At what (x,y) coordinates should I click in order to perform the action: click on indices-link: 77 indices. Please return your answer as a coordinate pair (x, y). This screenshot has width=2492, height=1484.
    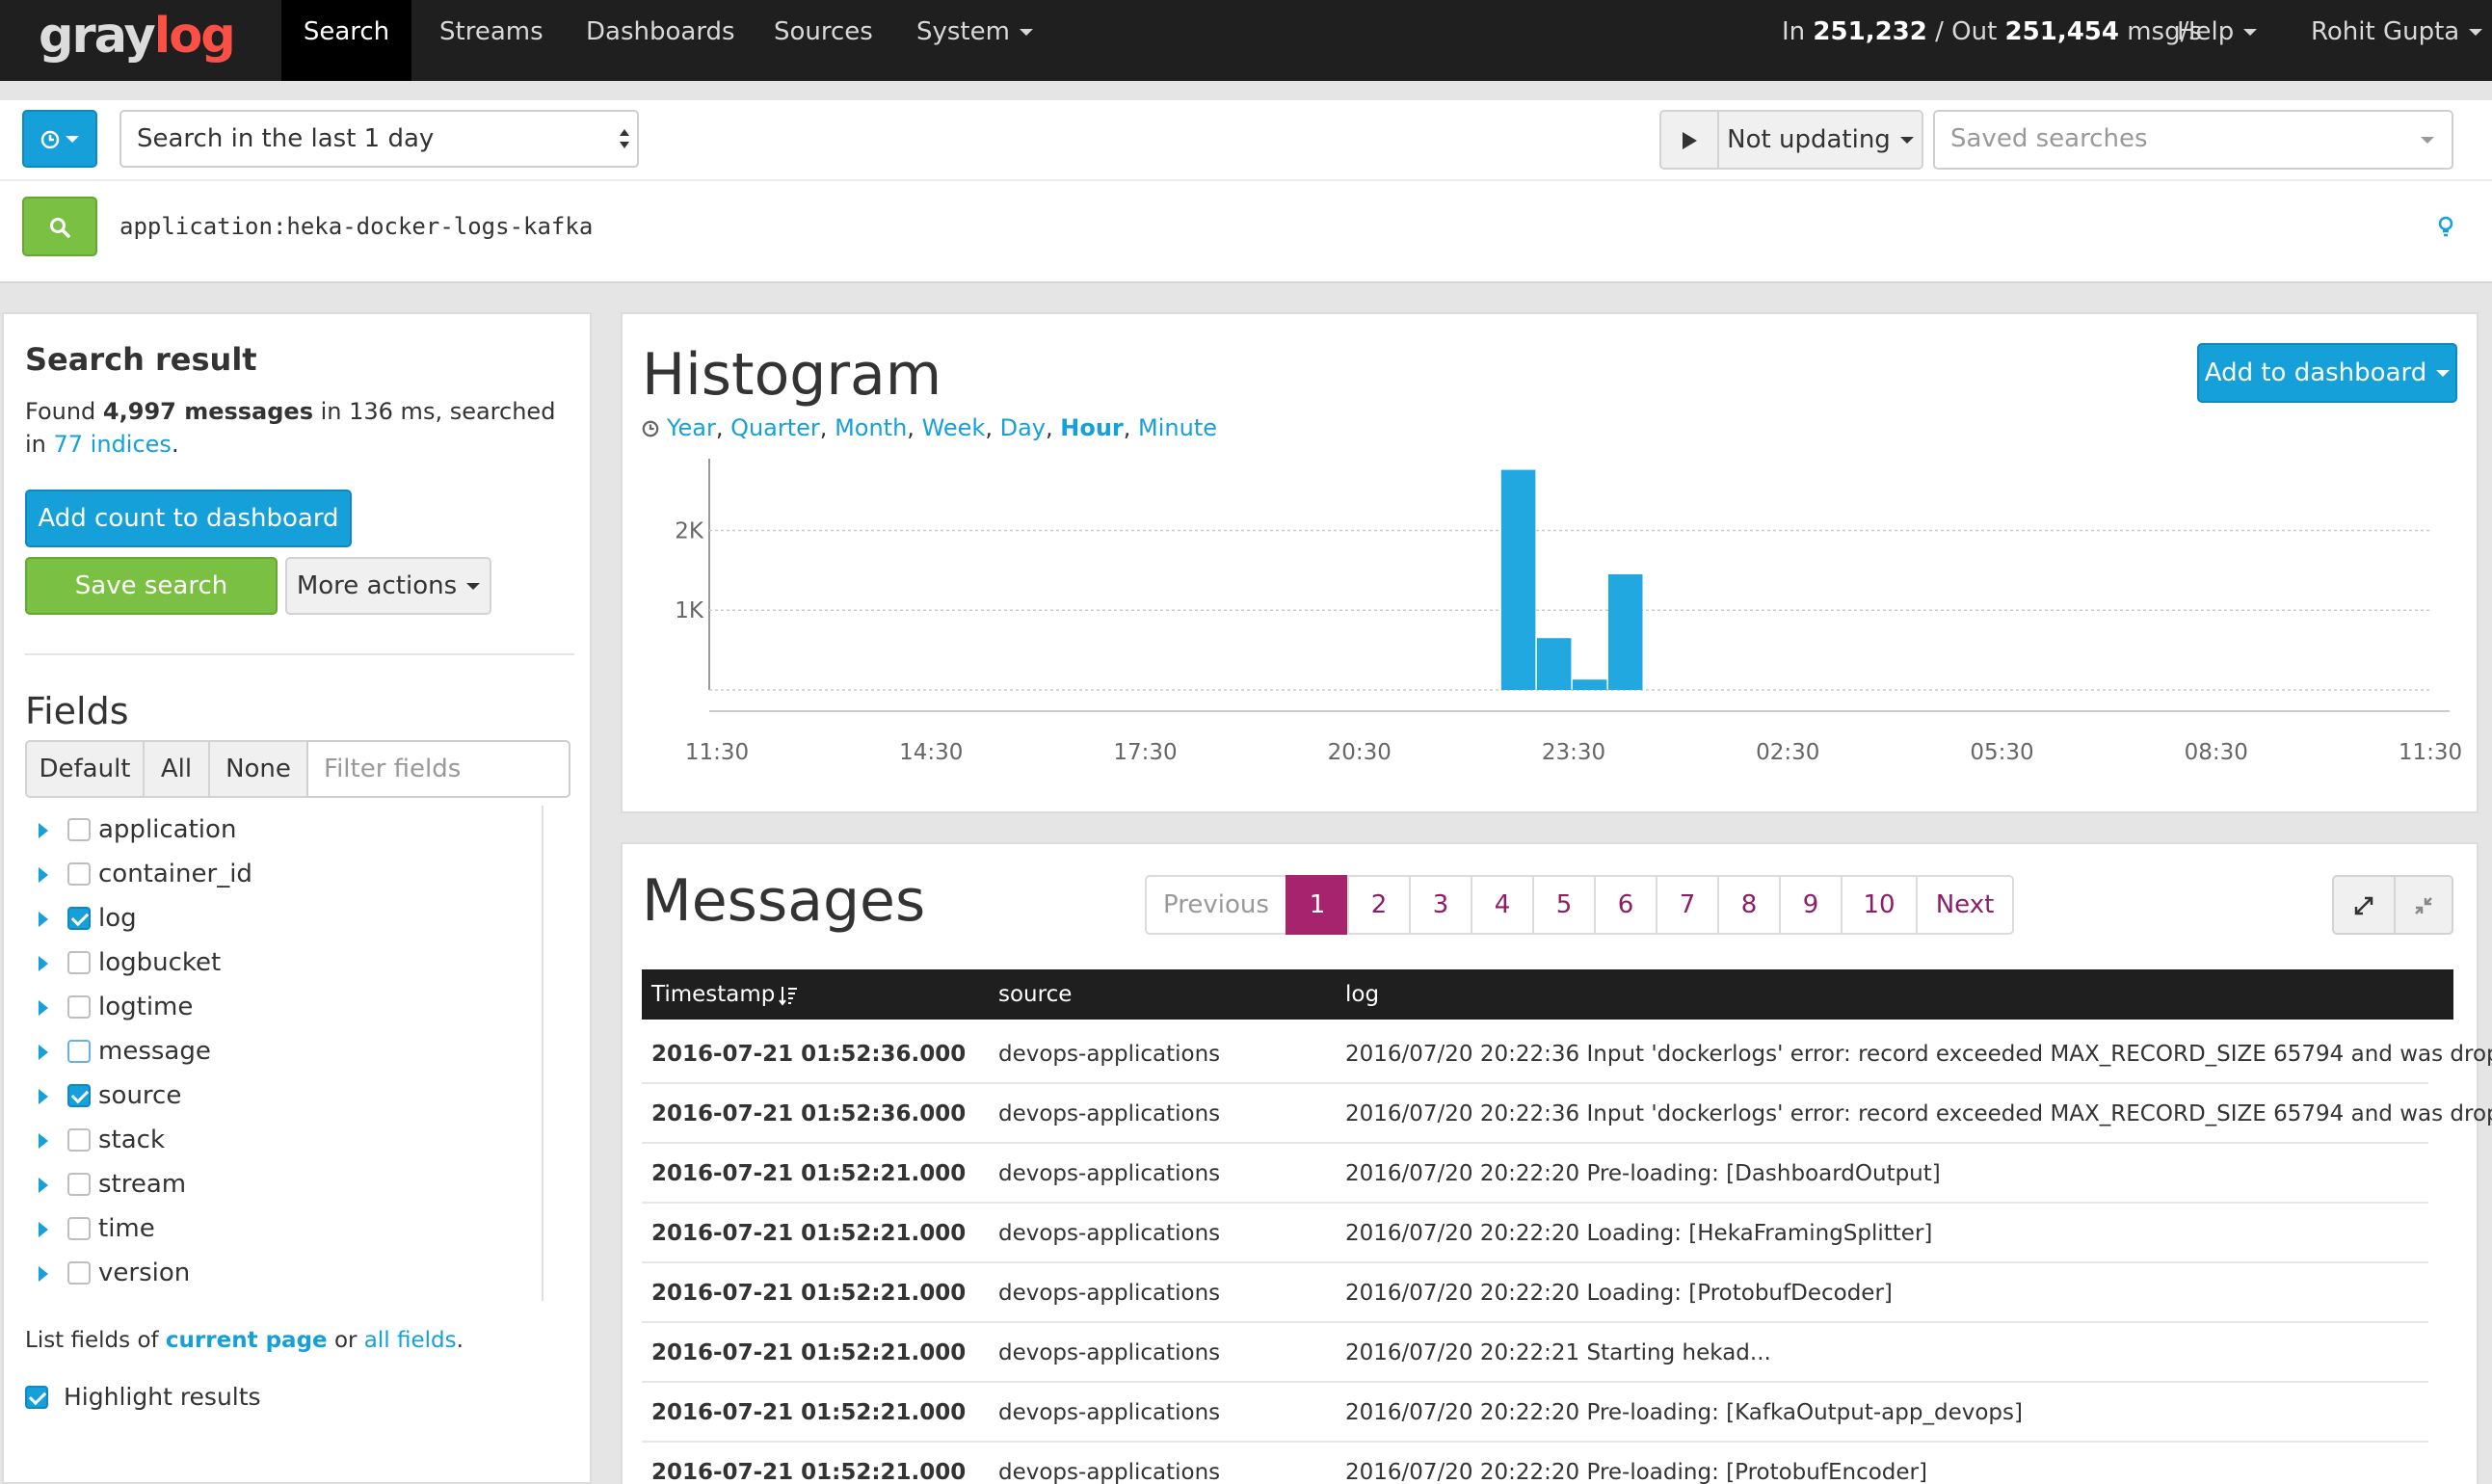
    Looking at the image, I should click on (113, 444).